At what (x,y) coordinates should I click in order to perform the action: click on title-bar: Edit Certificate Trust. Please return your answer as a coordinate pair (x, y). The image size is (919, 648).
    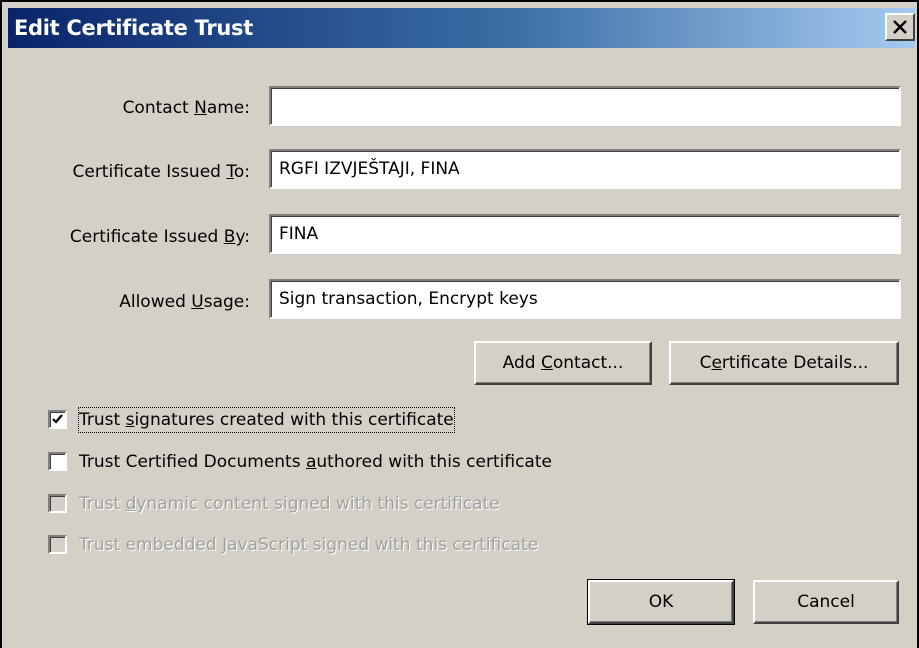
    Looking at the image, I should click on (461, 28).